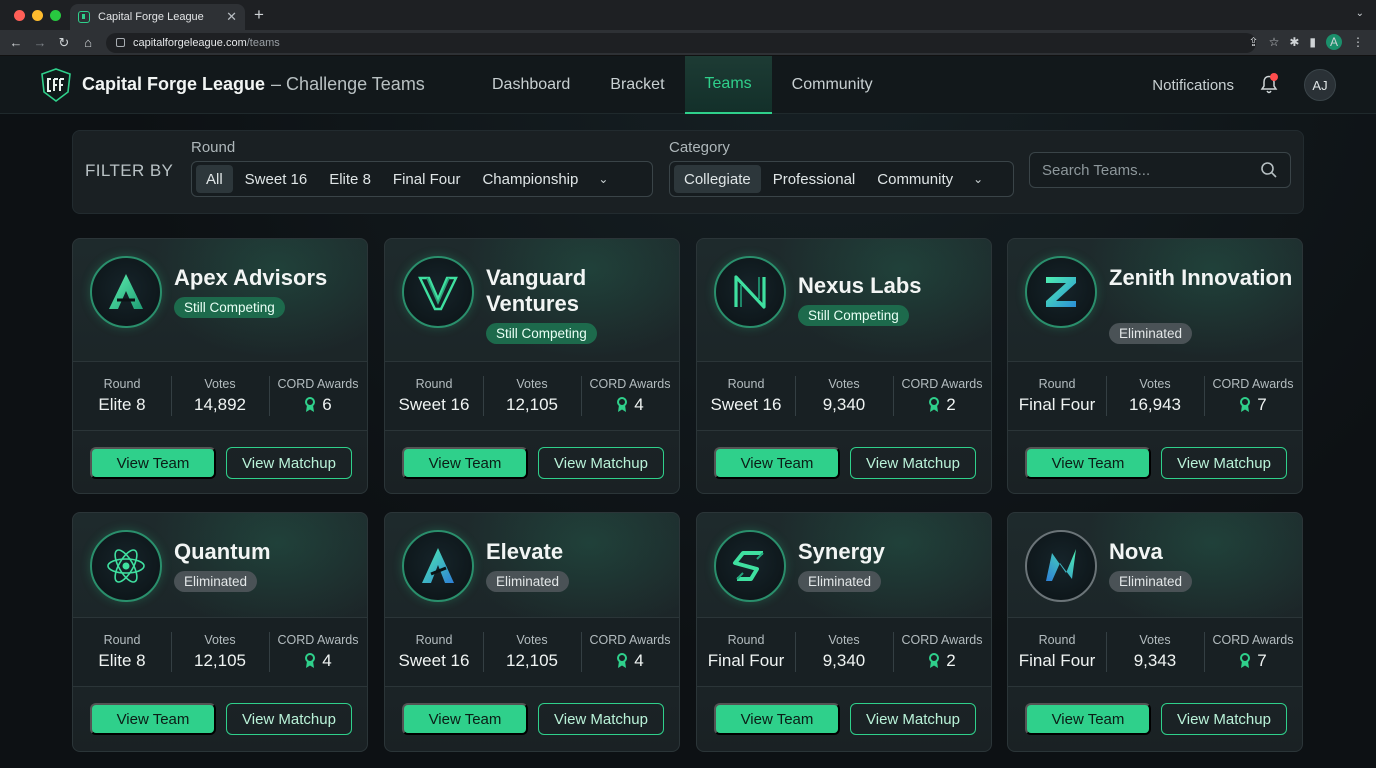 The width and height of the screenshot is (1376, 768). What do you see at coordinates (56, 84) in the screenshot?
I see `league-shield-logo-icon` at bounding box center [56, 84].